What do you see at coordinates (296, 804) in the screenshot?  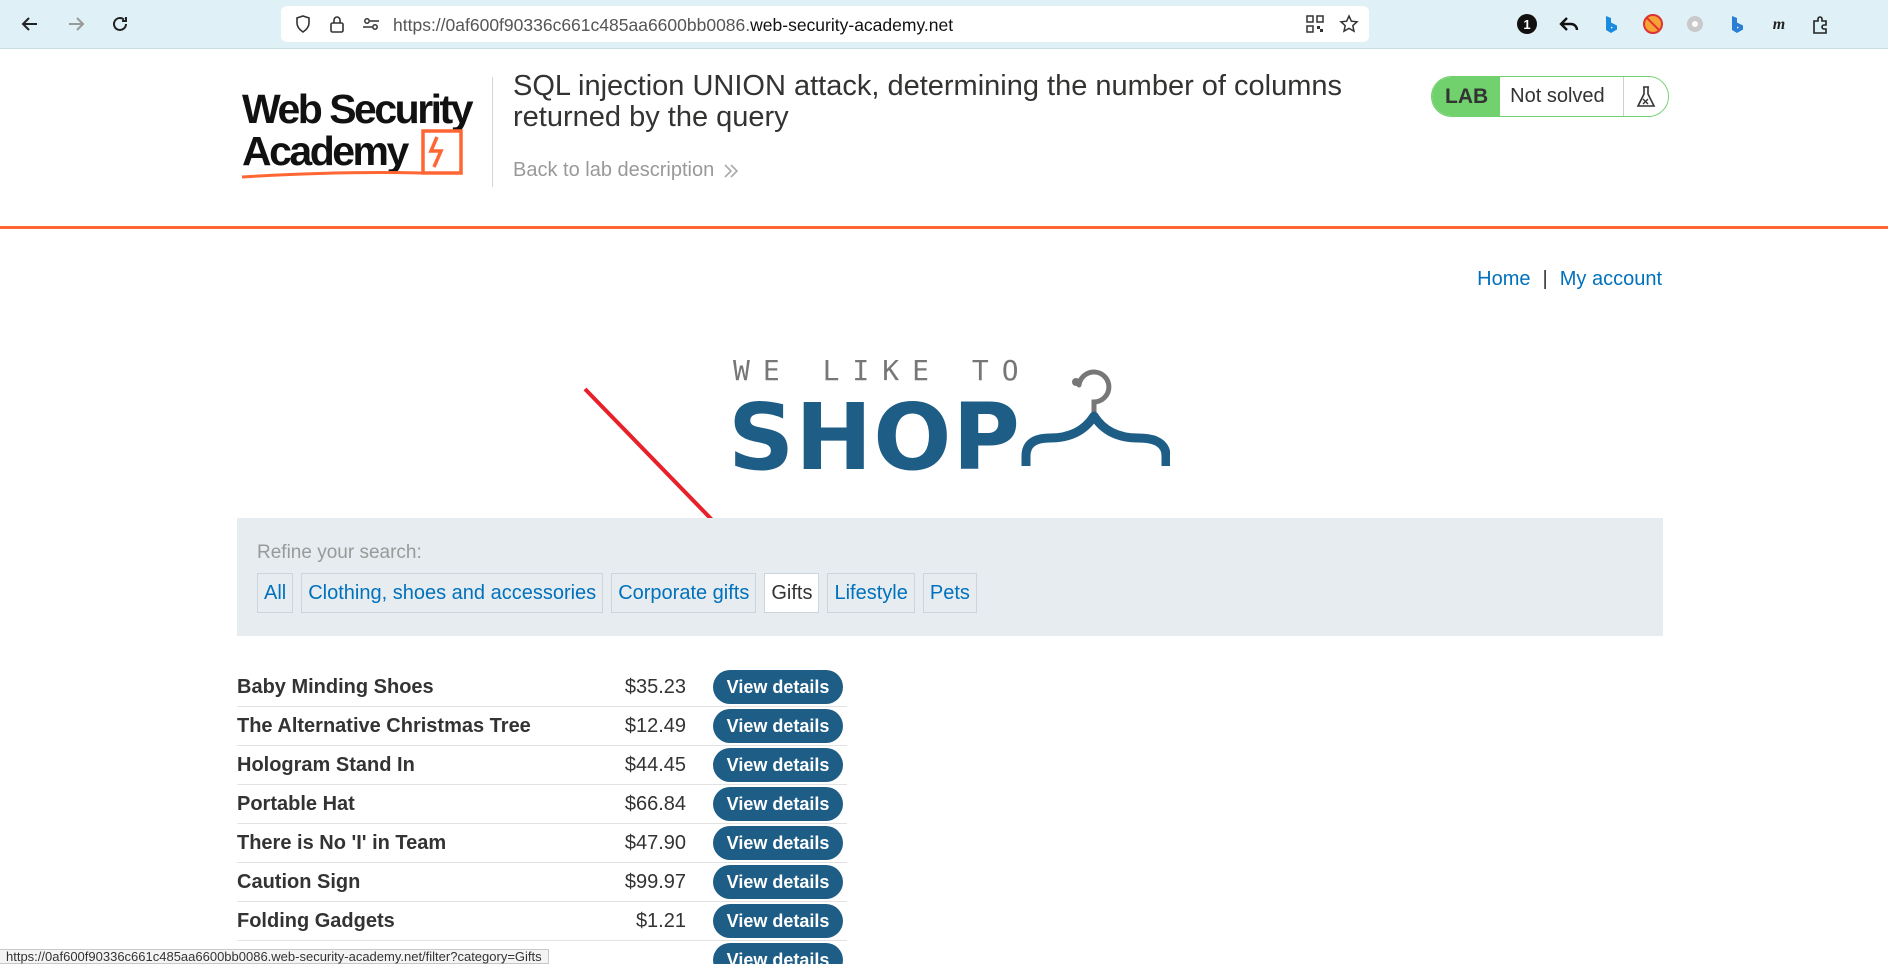 I see `product-name: Portable Hat` at bounding box center [296, 804].